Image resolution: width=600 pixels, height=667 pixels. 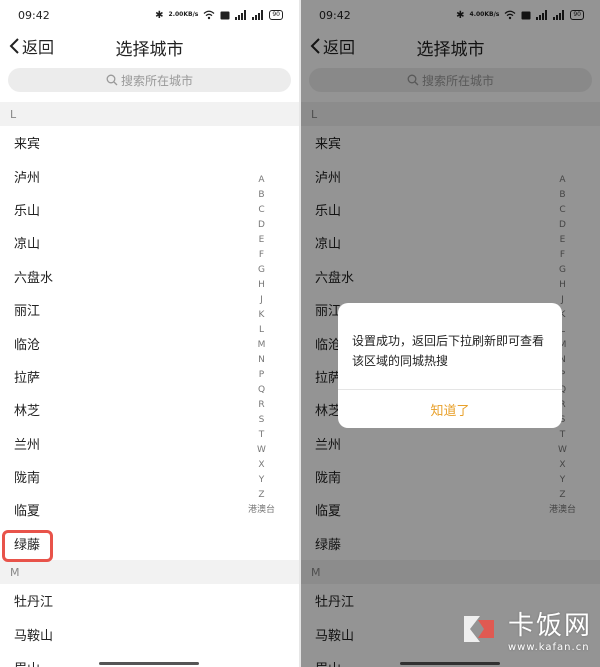 What do you see at coordinates (112, 80) in the screenshot?
I see `search-icon` at bounding box center [112, 80].